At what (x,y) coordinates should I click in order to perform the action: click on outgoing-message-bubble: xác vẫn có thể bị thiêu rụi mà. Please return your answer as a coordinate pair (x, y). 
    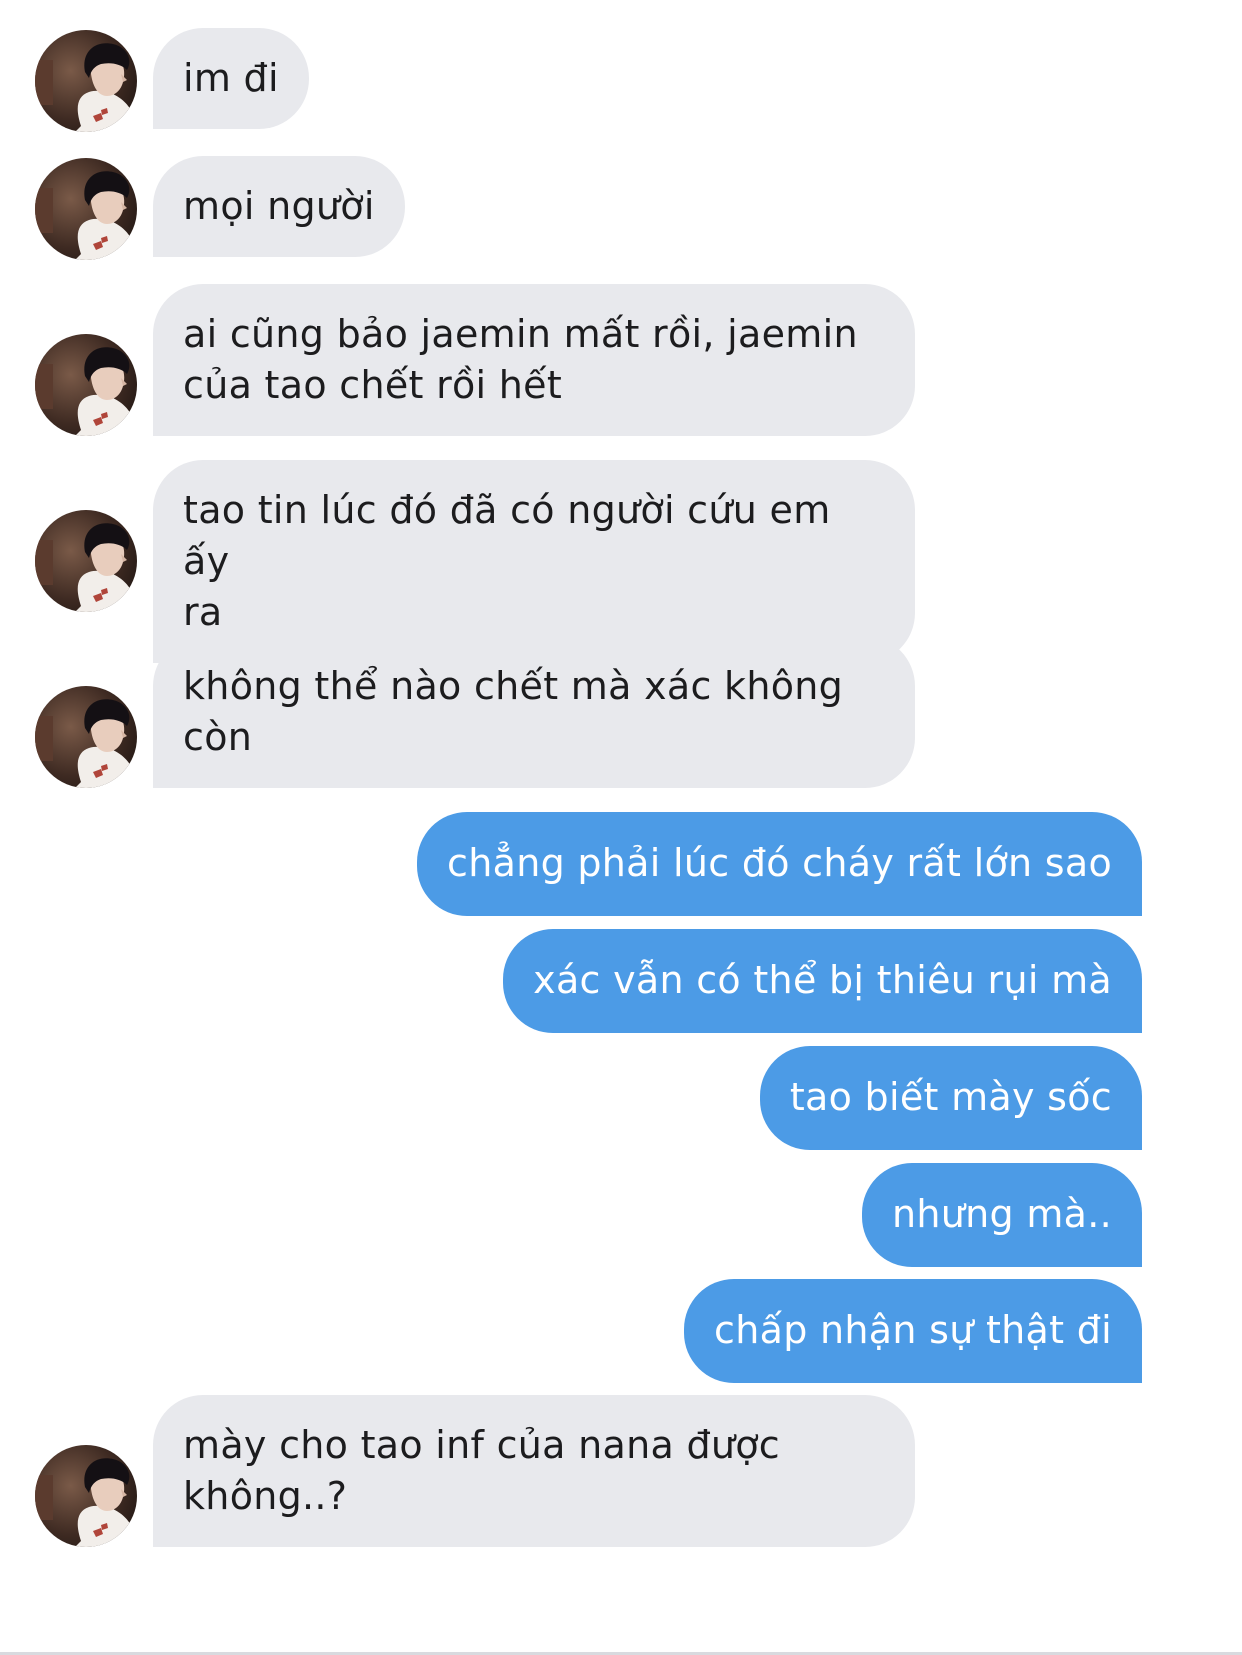
    Looking at the image, I should click on (822, 981).